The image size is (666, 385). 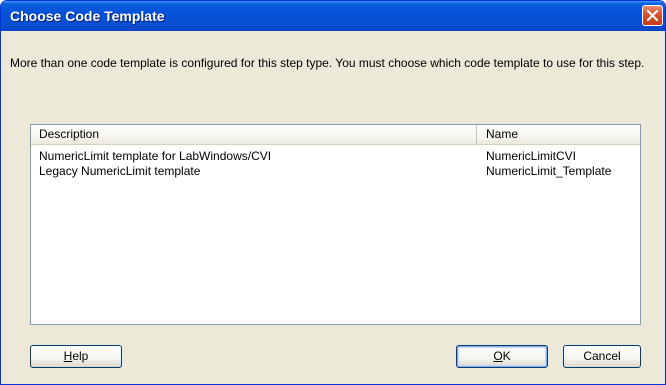 I want to click on dialog-title: Choose Code Template, so click(x=87, y=16).